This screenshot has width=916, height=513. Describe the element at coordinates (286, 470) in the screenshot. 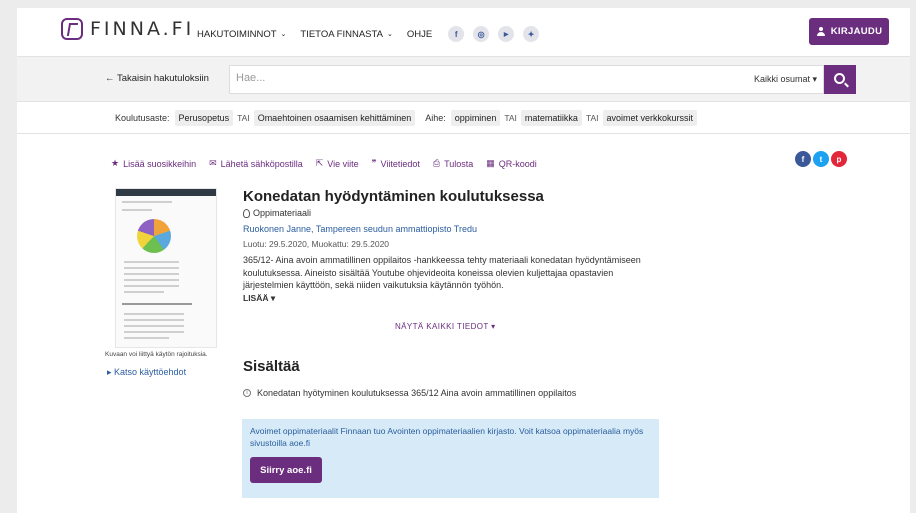

I see `go-to-aoe-button: Siirry aoe.fi` at that location.